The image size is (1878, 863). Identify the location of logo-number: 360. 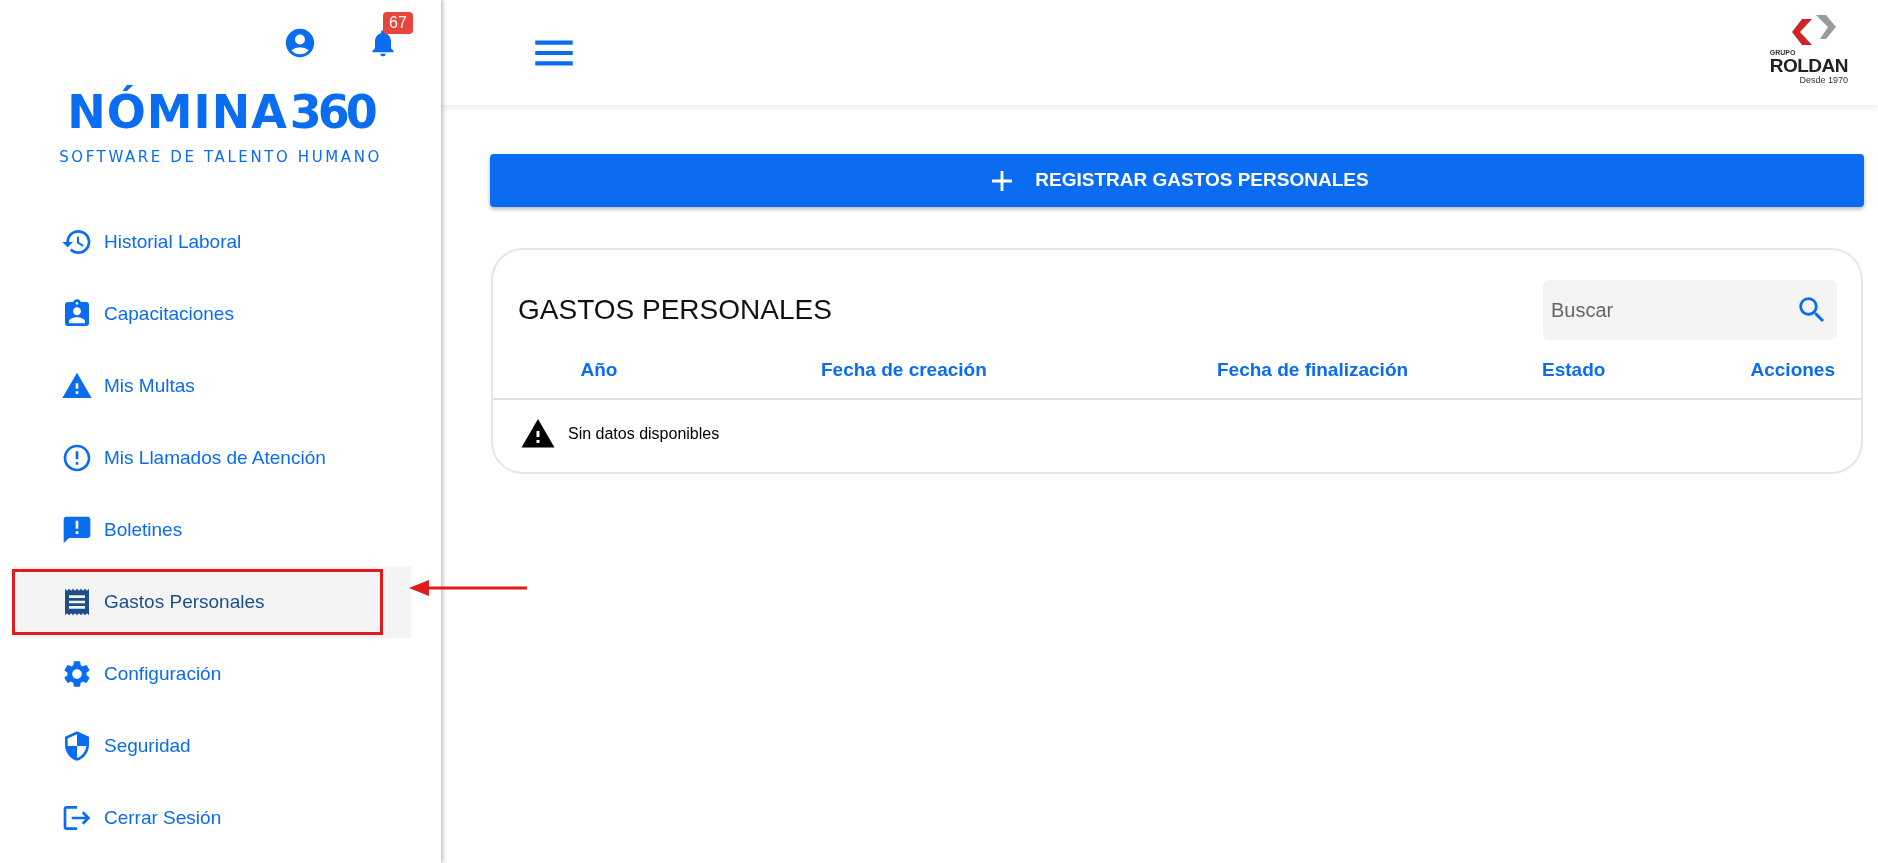
(331, 112).